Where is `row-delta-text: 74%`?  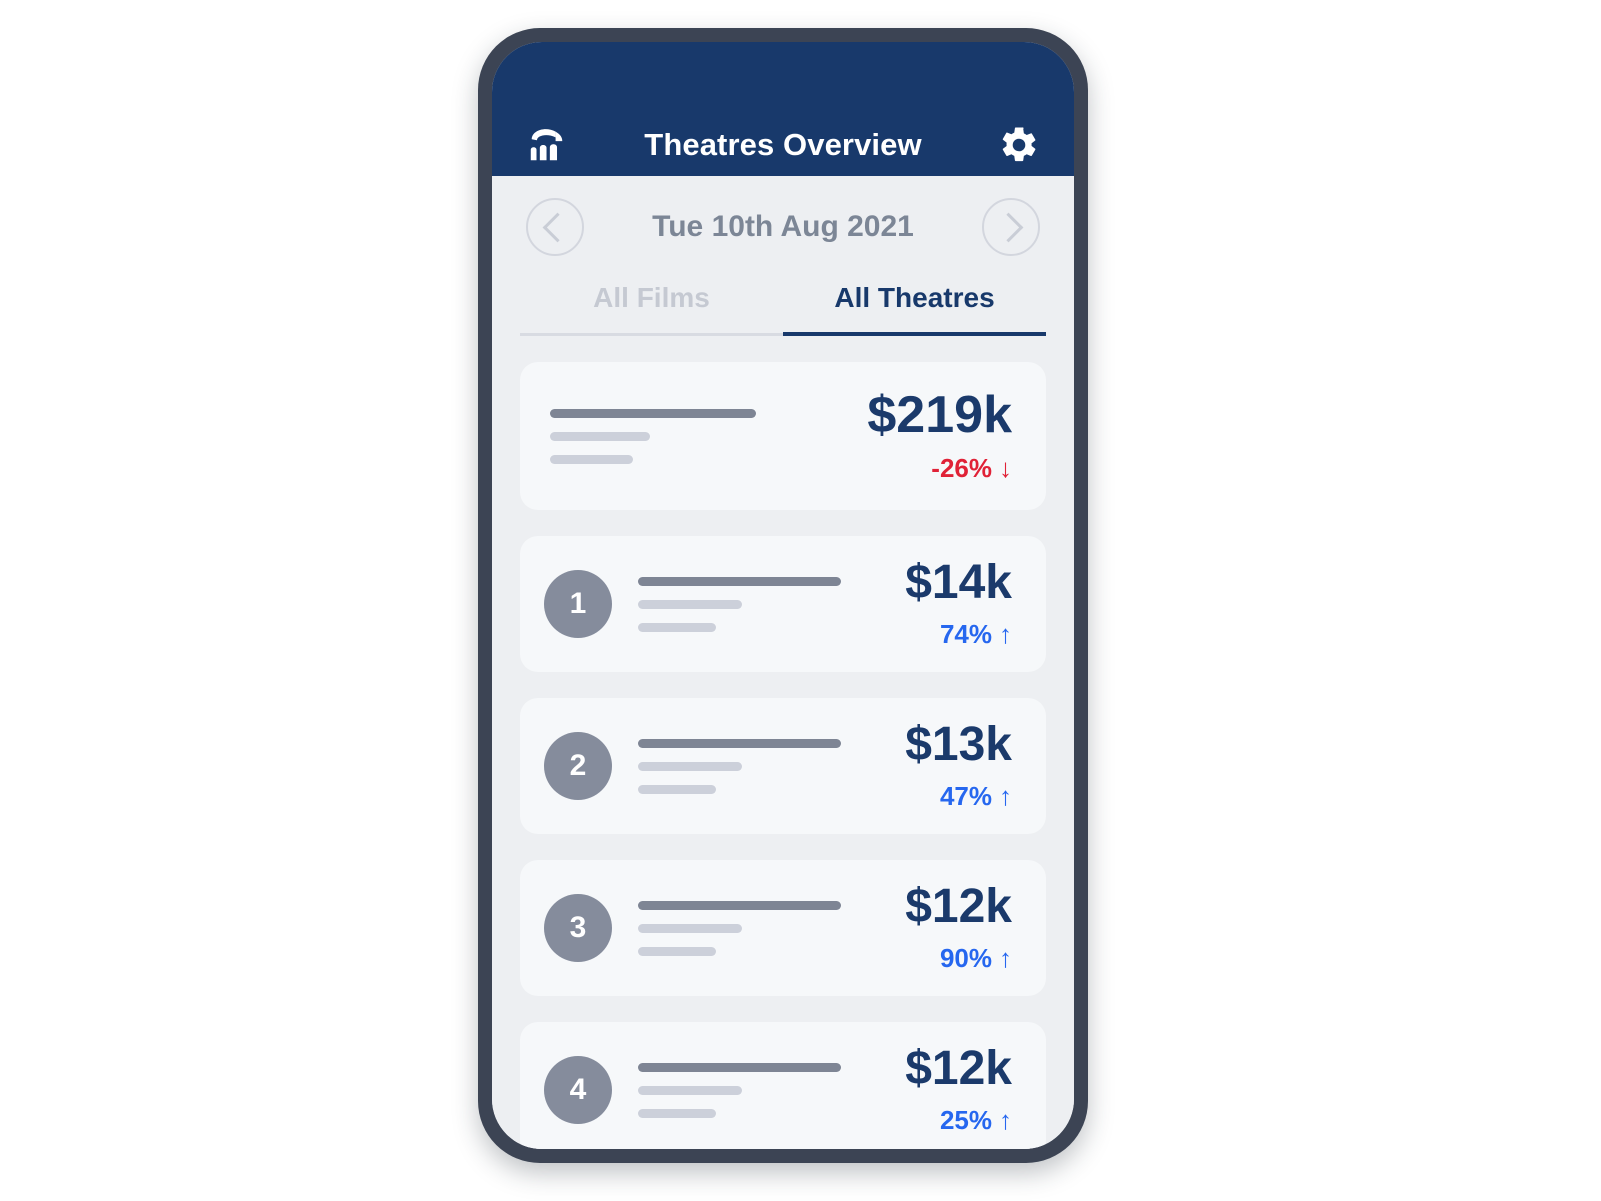 row-delta-text: 74% is located at coordinates (965, 633).